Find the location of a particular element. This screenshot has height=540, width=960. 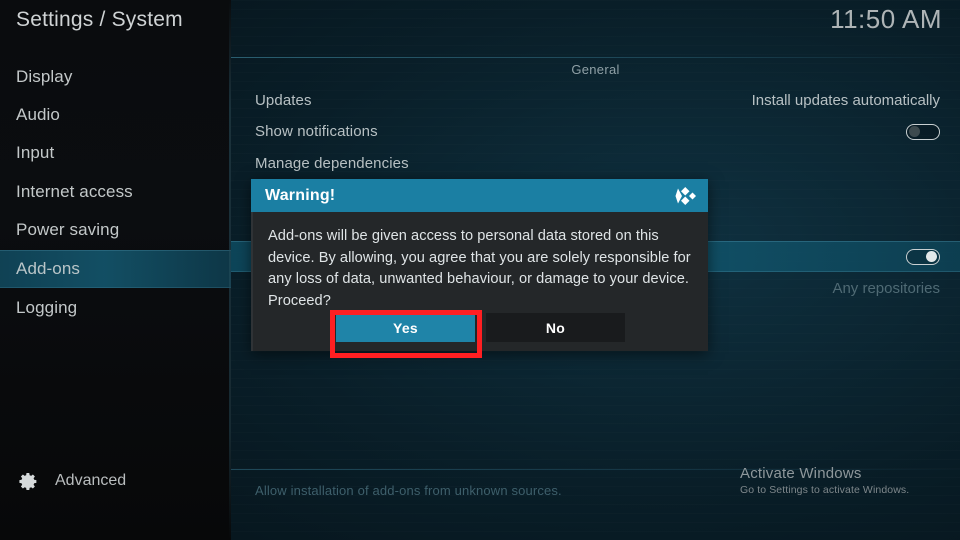

sidebar-item-advanced: Advanced is located at coordinates (115, 481).